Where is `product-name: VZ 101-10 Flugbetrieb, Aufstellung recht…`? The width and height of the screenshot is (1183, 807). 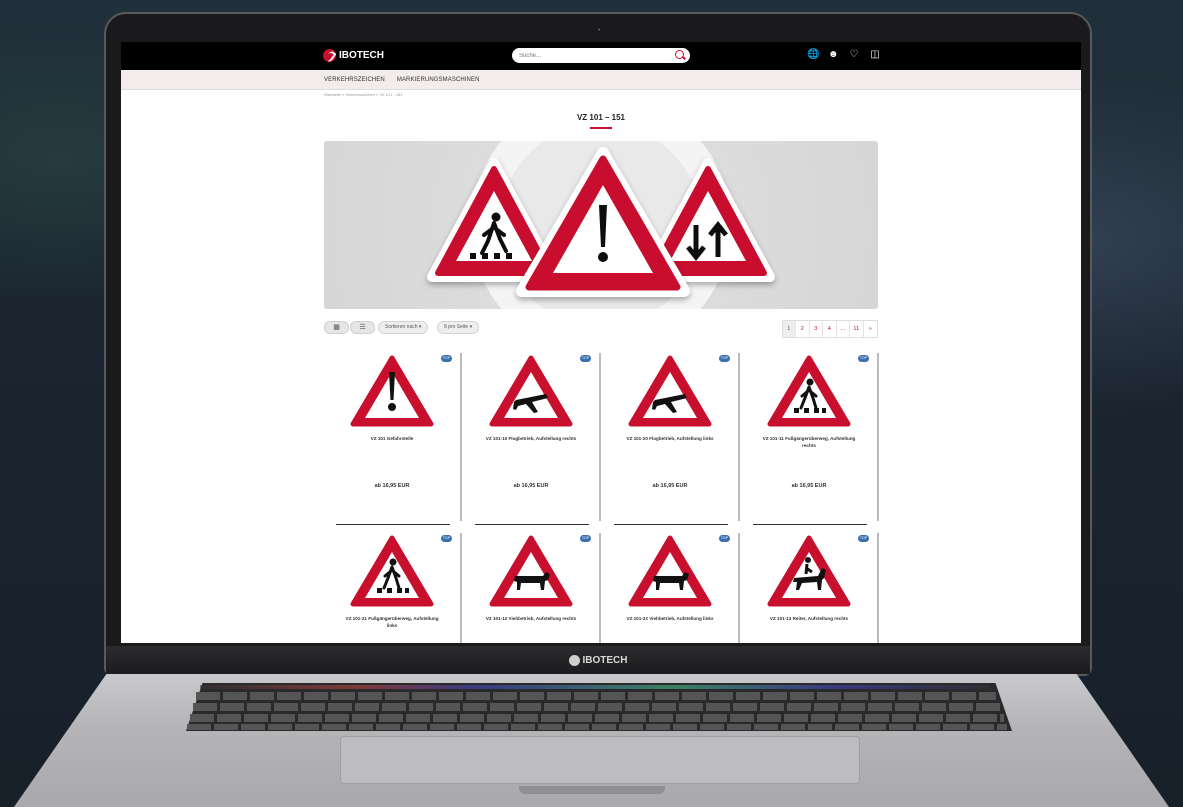
product-name: VZ 101-10 Flugbetrieb, Aufstellung recht… is located at coordinates (531, 438).